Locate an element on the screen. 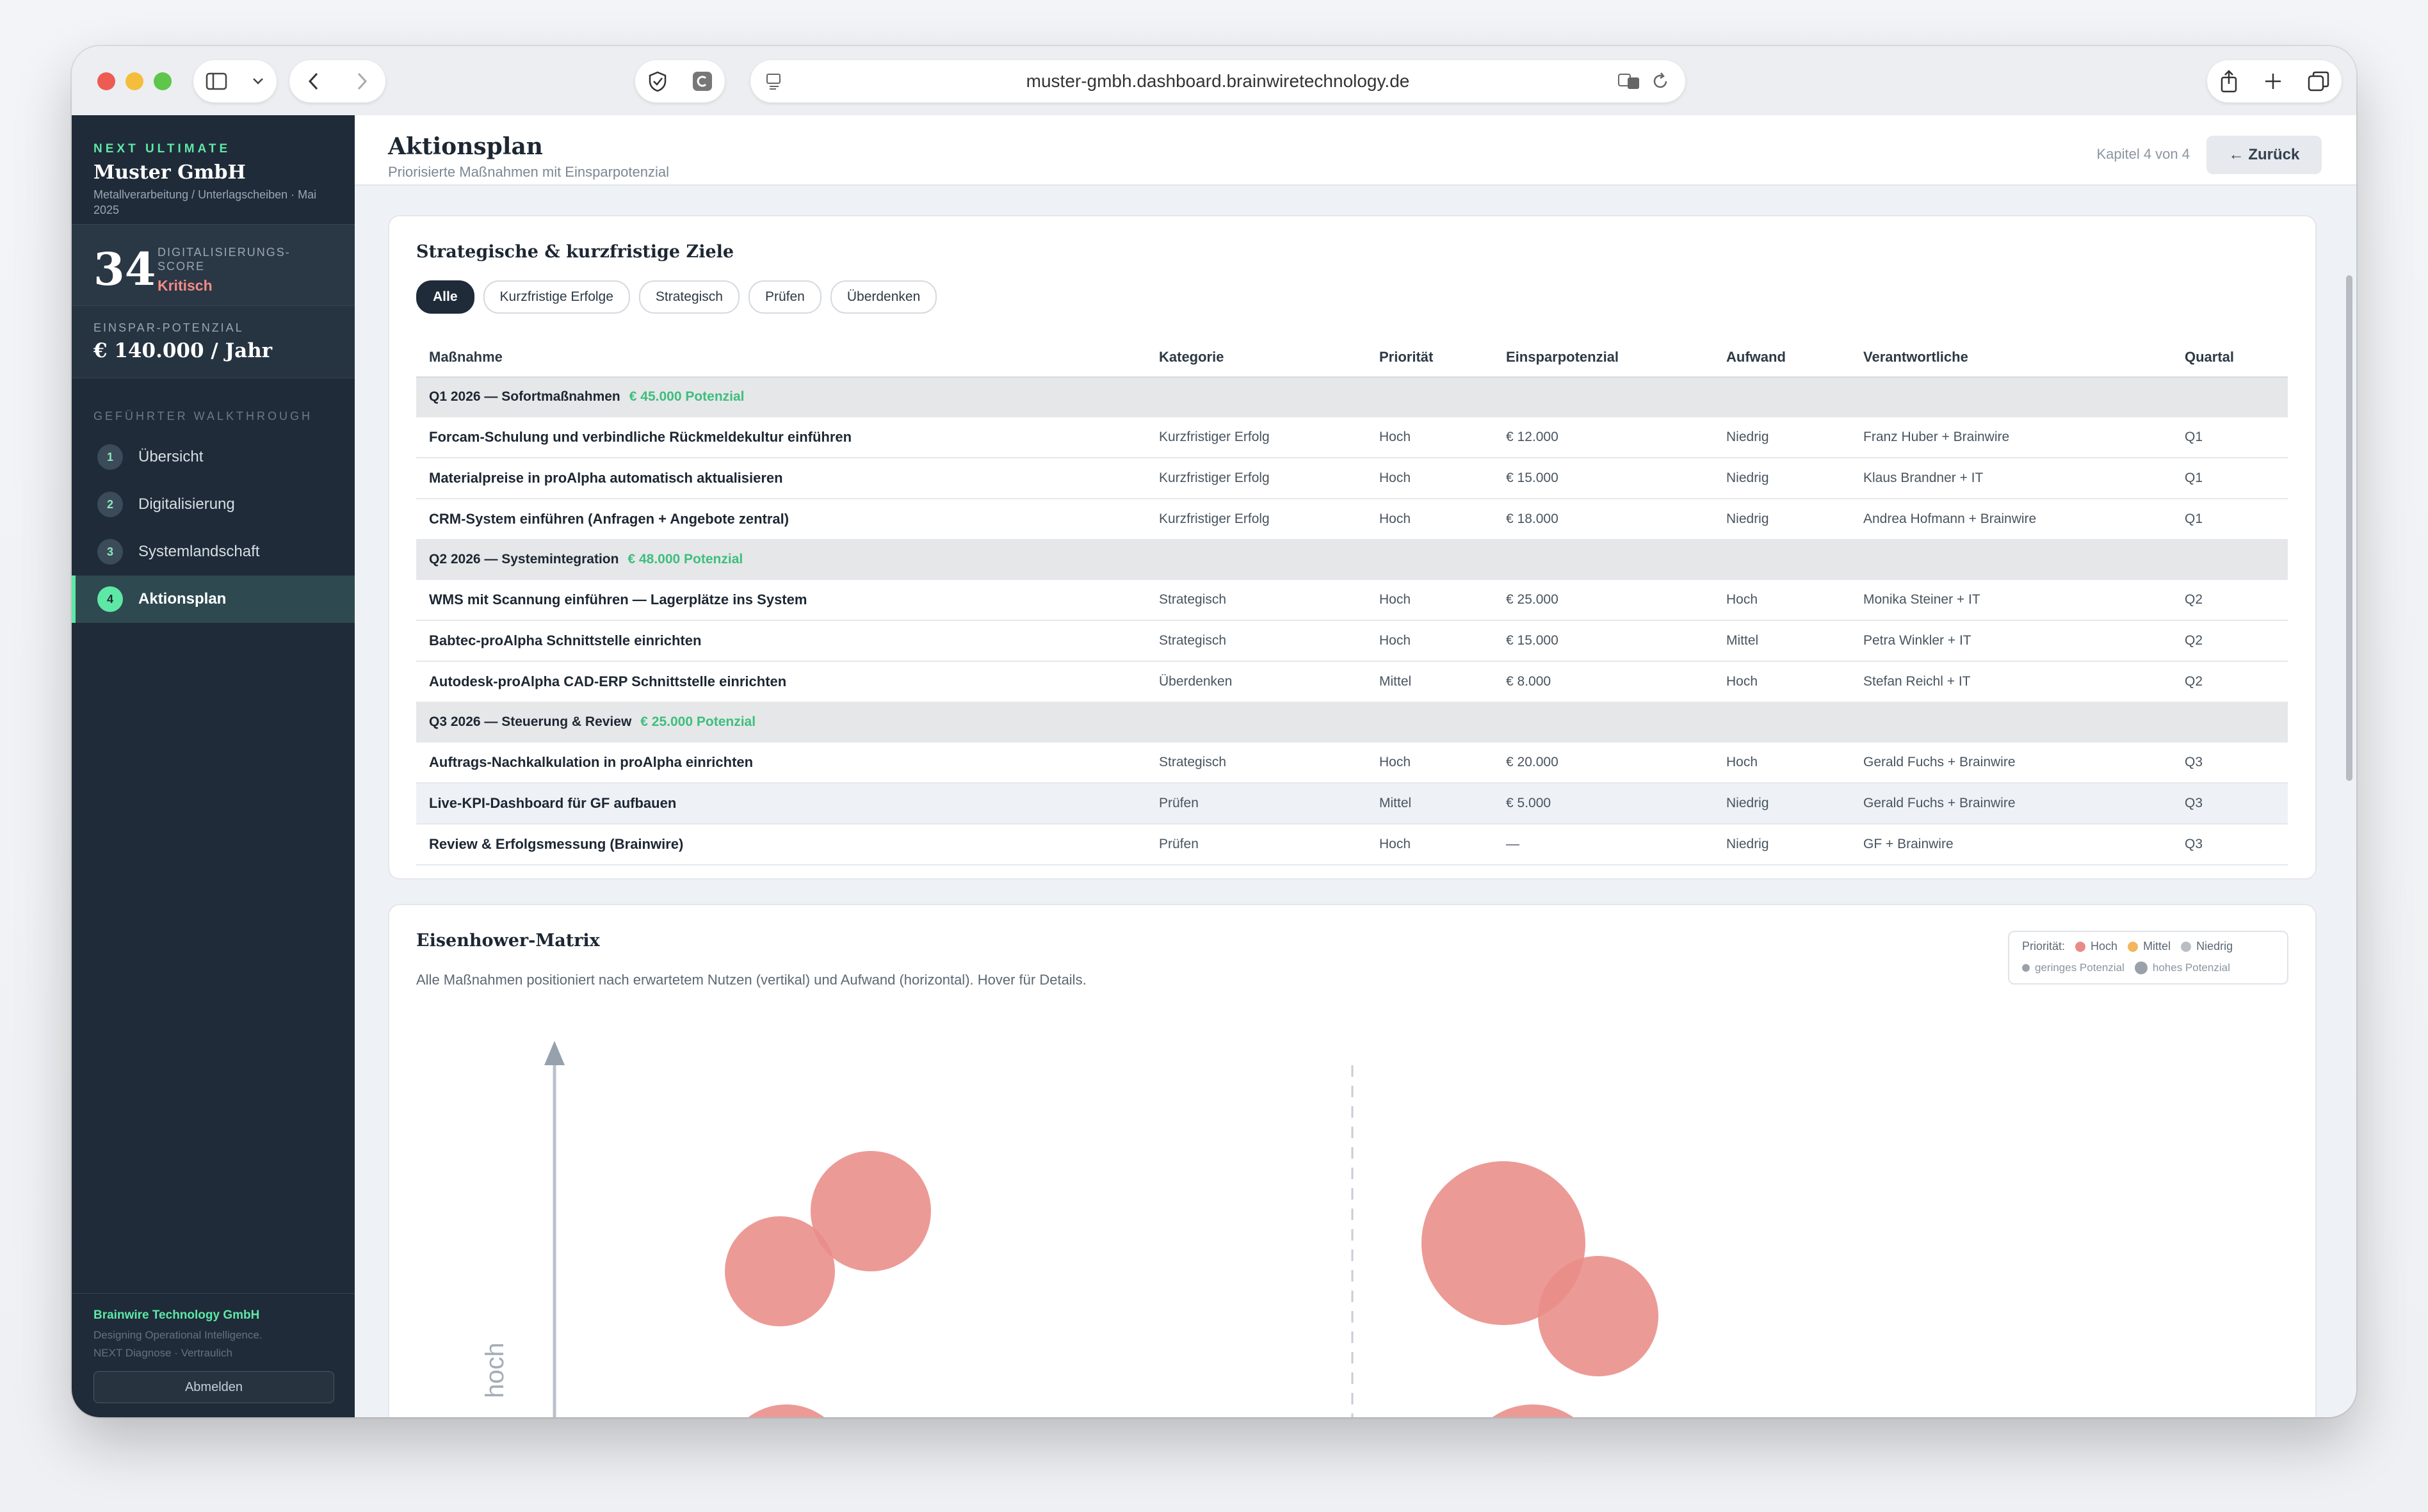 The width and height of the screenshot is (2428, 1512). digitalization-score: 34 DIGITALISIERUNGS-SCORE Kritisch is located at coordinates (213, 265).